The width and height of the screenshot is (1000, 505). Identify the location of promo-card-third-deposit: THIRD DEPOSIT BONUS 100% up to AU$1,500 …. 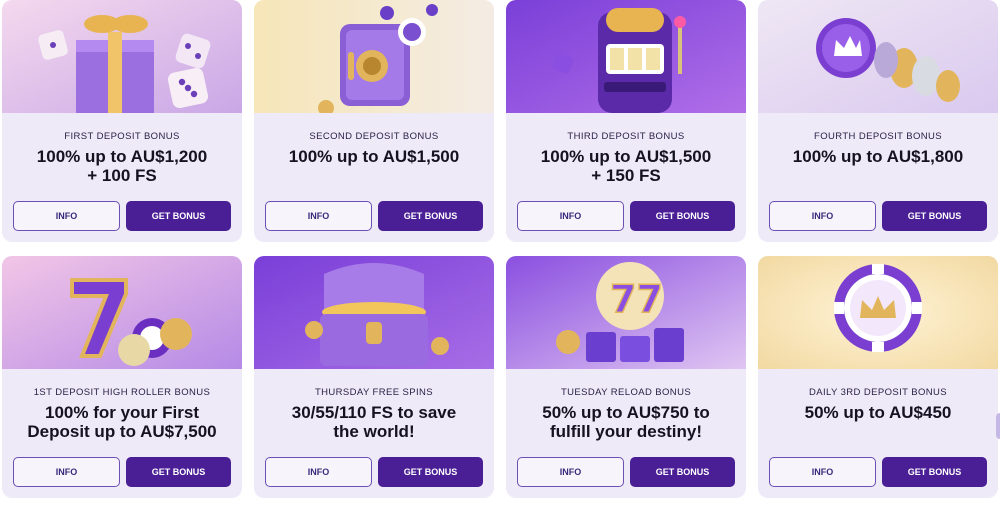
(626, 121).